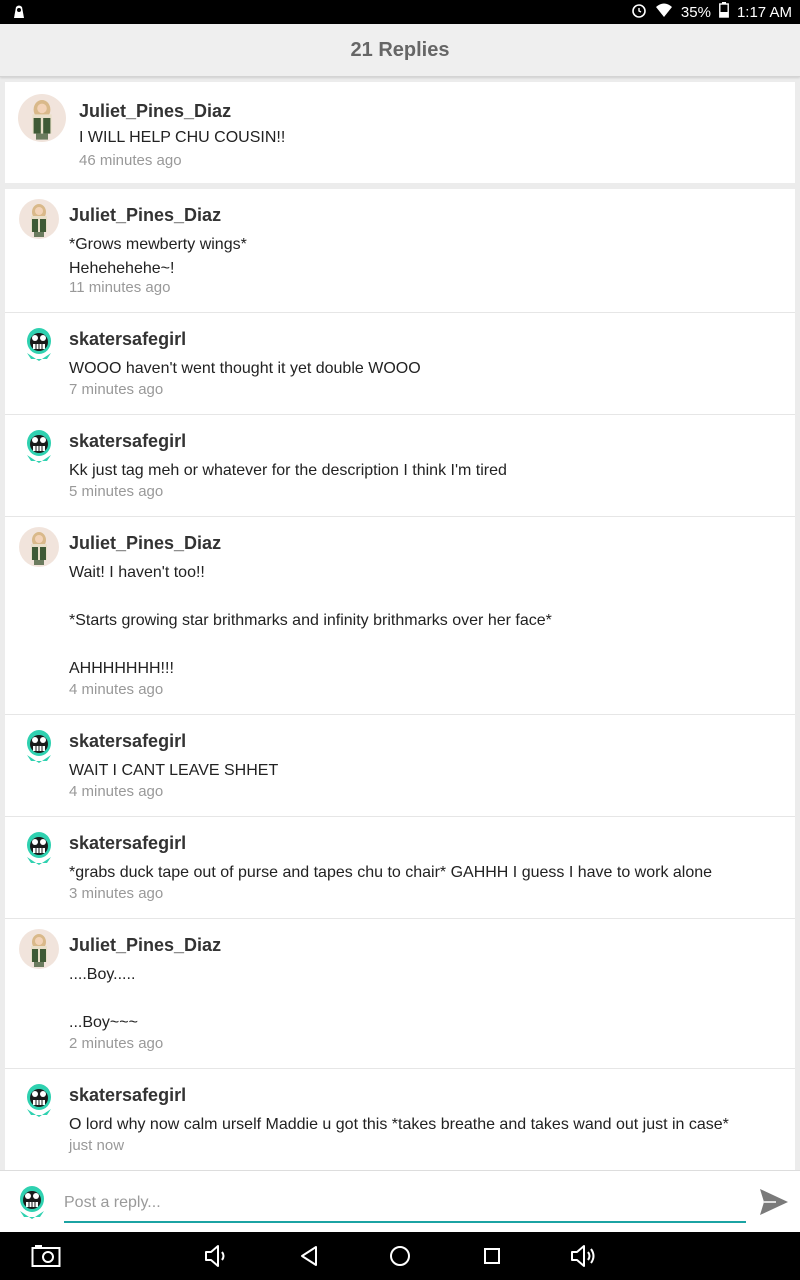 This screenshot has width=800, height=1280. I want to click on page-title: 21 Replies, so click(400, 49).